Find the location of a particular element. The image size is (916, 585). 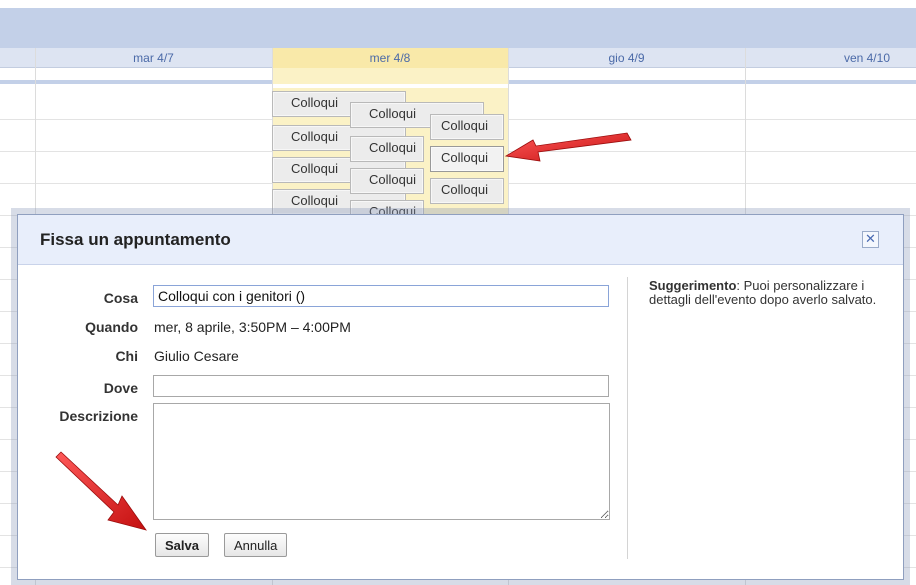

calendar-top-bar is located at coordinates (458, 28).